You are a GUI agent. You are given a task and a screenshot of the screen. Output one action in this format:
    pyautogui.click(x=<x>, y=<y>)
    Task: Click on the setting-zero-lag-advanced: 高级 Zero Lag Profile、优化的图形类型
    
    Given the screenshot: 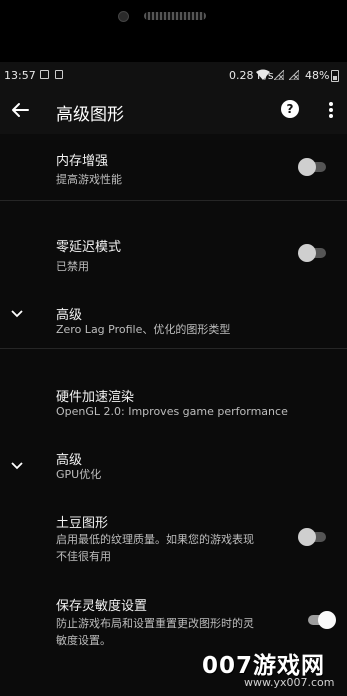 What is the action you would take?
    pyautogui.click(x=173, y=317)
    